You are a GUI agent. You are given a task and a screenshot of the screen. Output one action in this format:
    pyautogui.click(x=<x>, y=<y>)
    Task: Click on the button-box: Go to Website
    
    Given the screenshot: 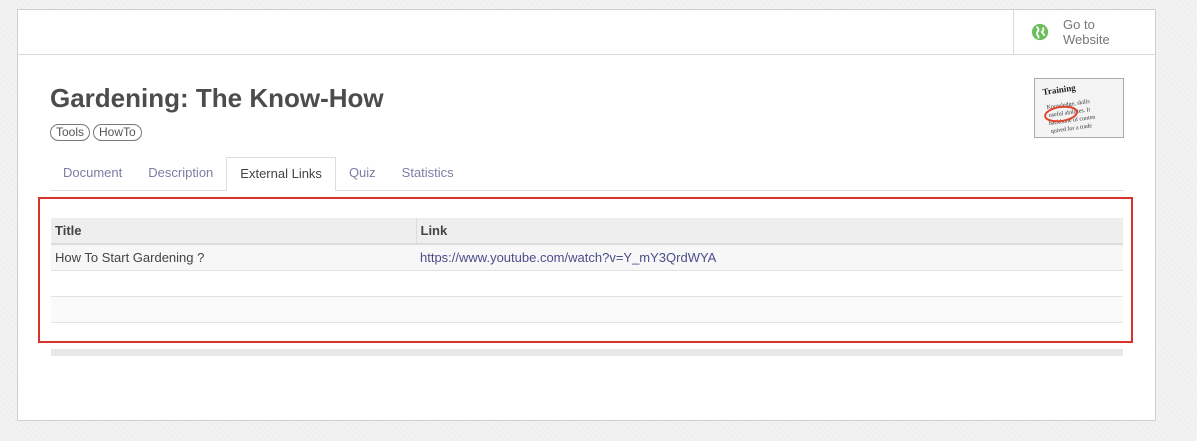 What is the action you would take?
    pyautogui.click(x=586, y=32)
    